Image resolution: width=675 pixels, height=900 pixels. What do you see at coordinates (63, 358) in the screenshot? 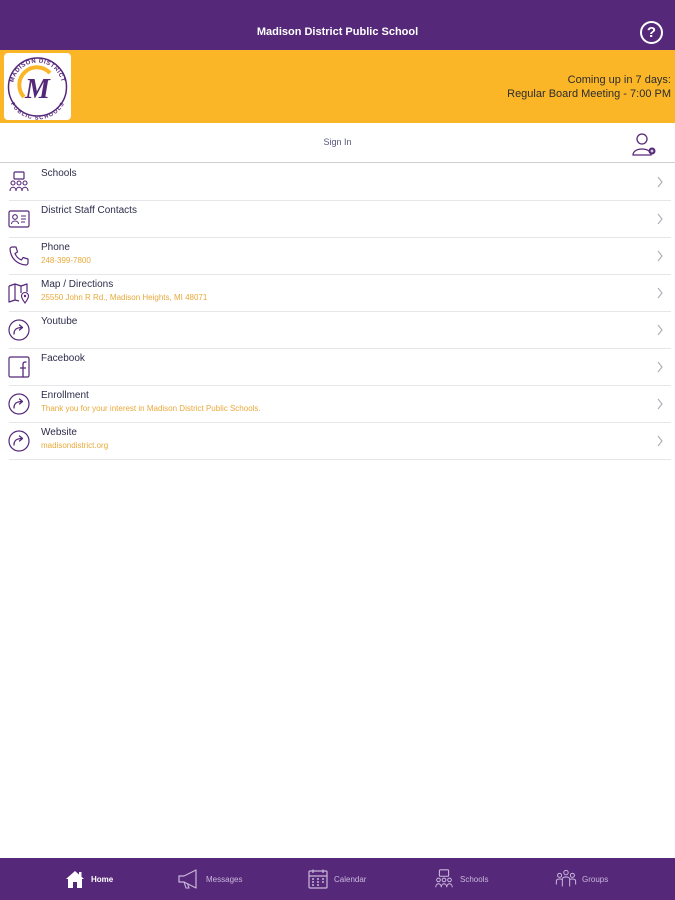
I see `menu-item-title: Facebook` at bounding box center [63, 358].